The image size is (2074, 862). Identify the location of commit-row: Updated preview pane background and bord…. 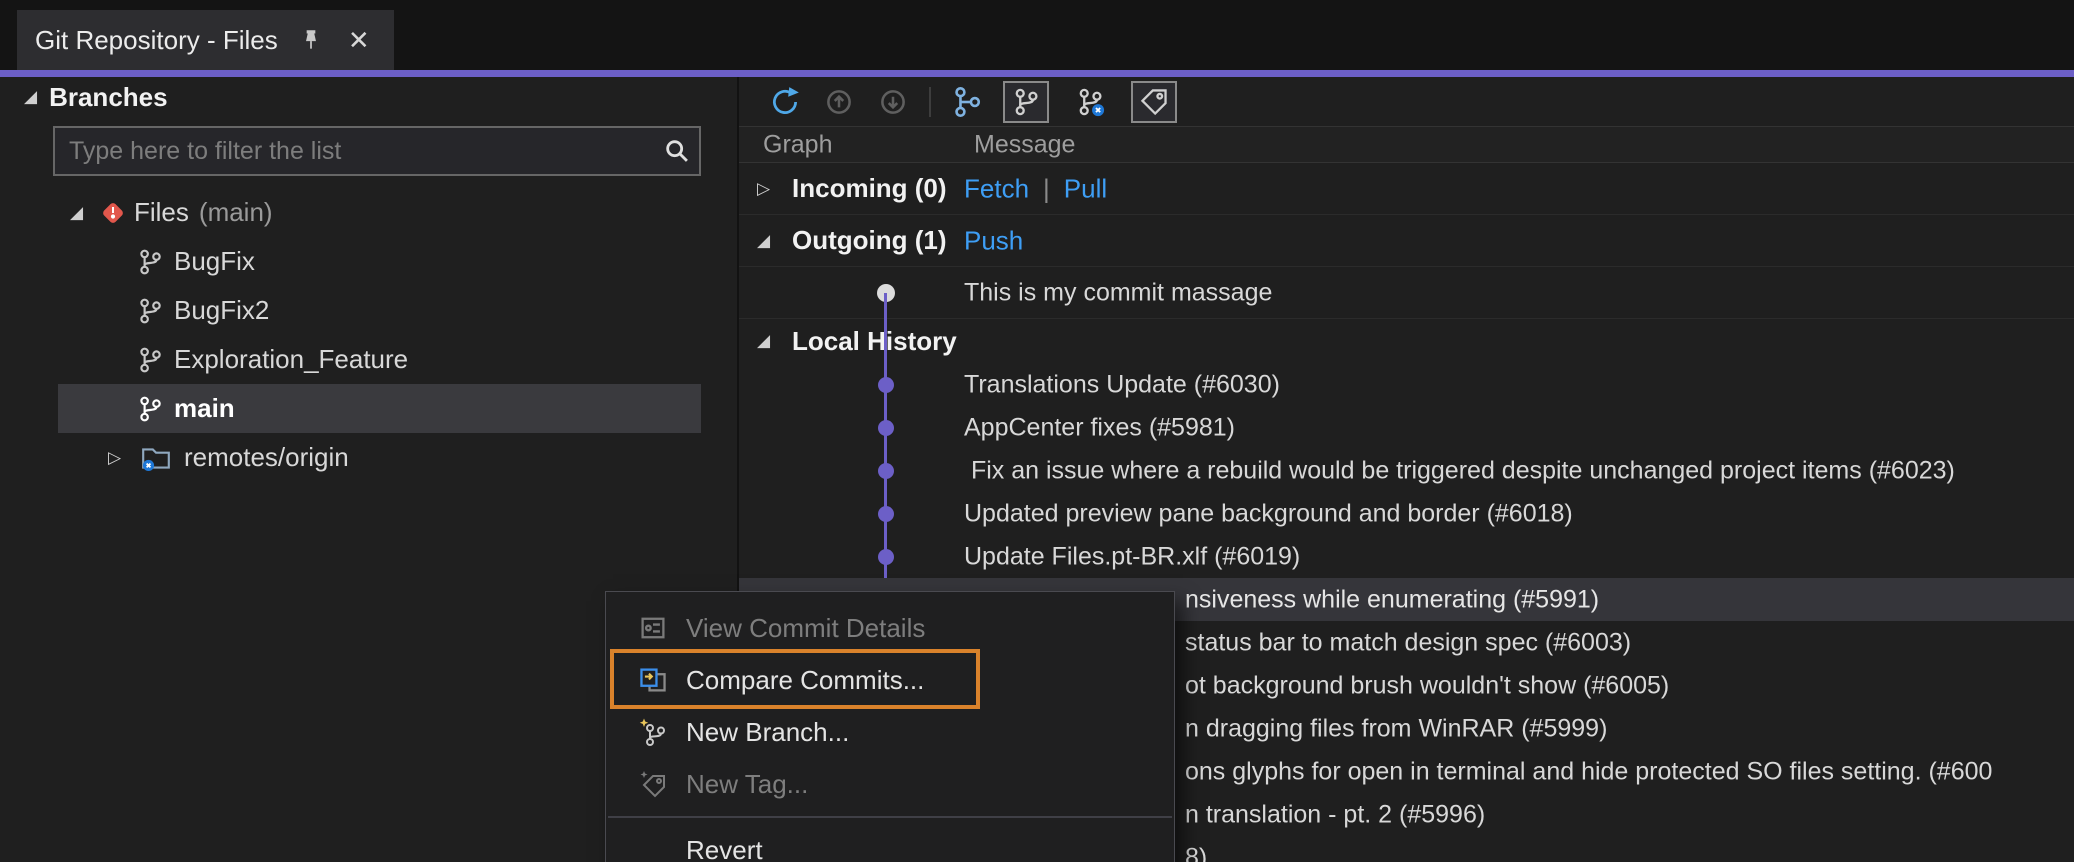
(1406, 513).